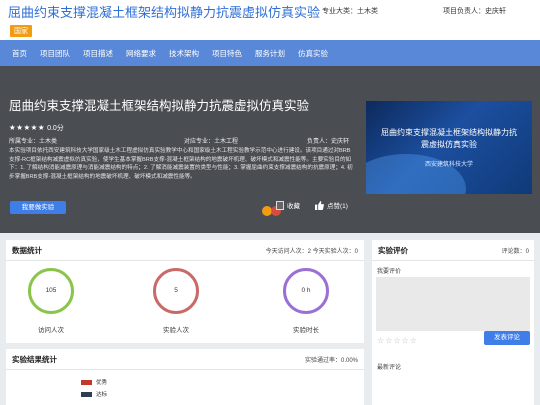 The width and height of the screenshot is (540, 405). Describe the element at coordinates (328, 142) in the screenshot. I see `hero-leader: 负责人：史庆轩` at that location.